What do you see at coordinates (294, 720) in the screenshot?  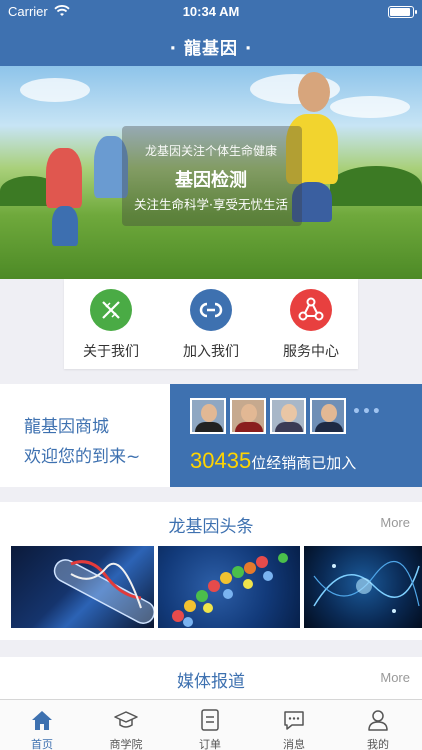 I see `message-icon` at bounding box center [294, 720].